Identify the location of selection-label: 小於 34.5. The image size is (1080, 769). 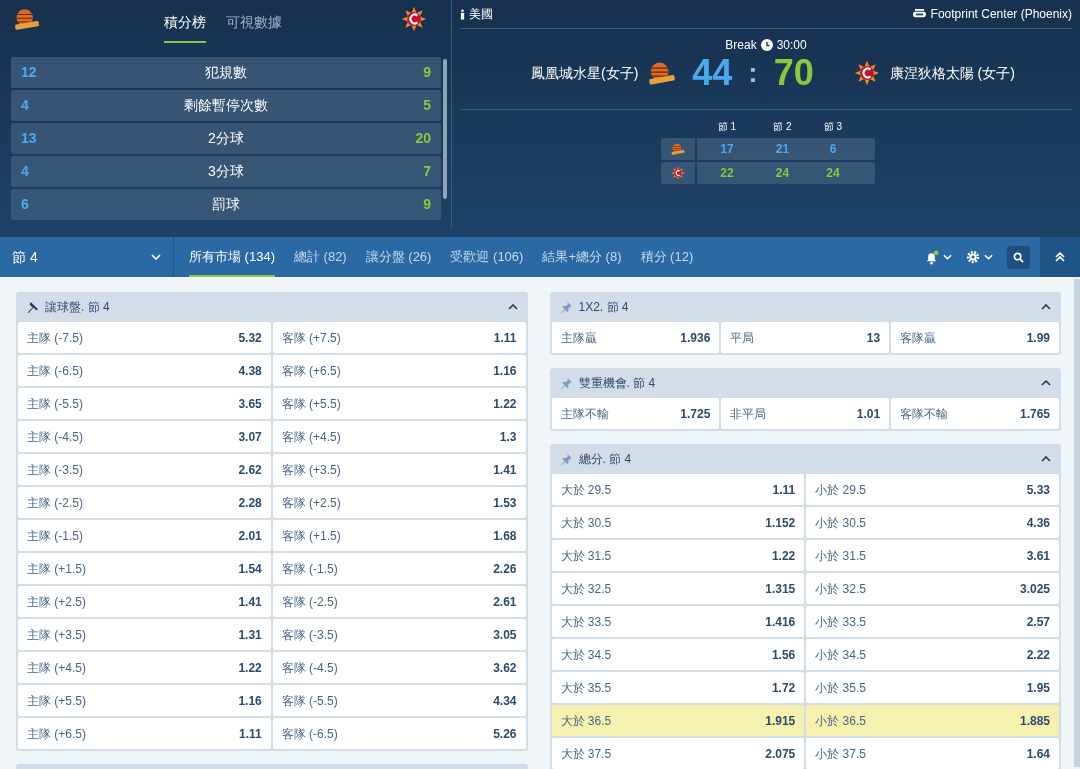
(840, 655).